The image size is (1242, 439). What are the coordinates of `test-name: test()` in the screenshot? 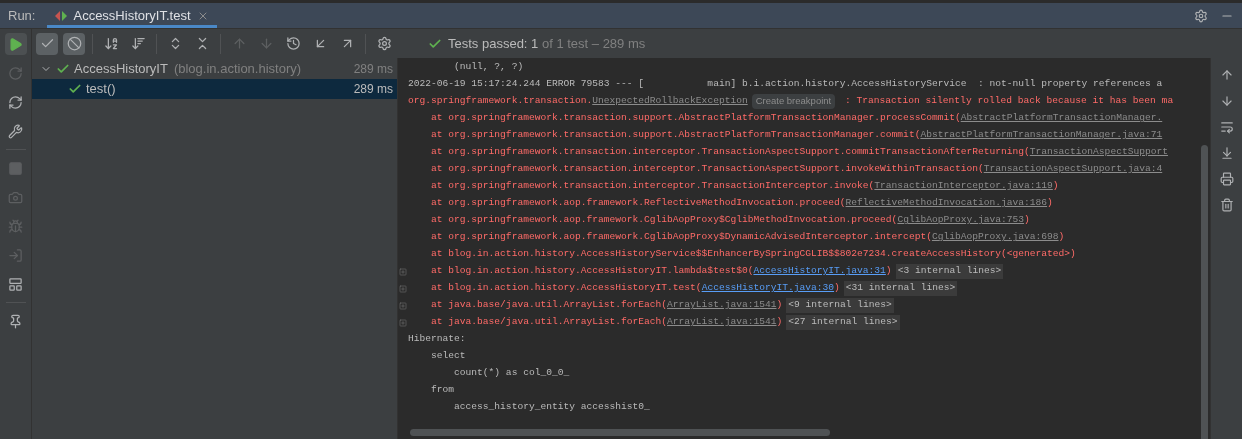 It's located at (101, 89).